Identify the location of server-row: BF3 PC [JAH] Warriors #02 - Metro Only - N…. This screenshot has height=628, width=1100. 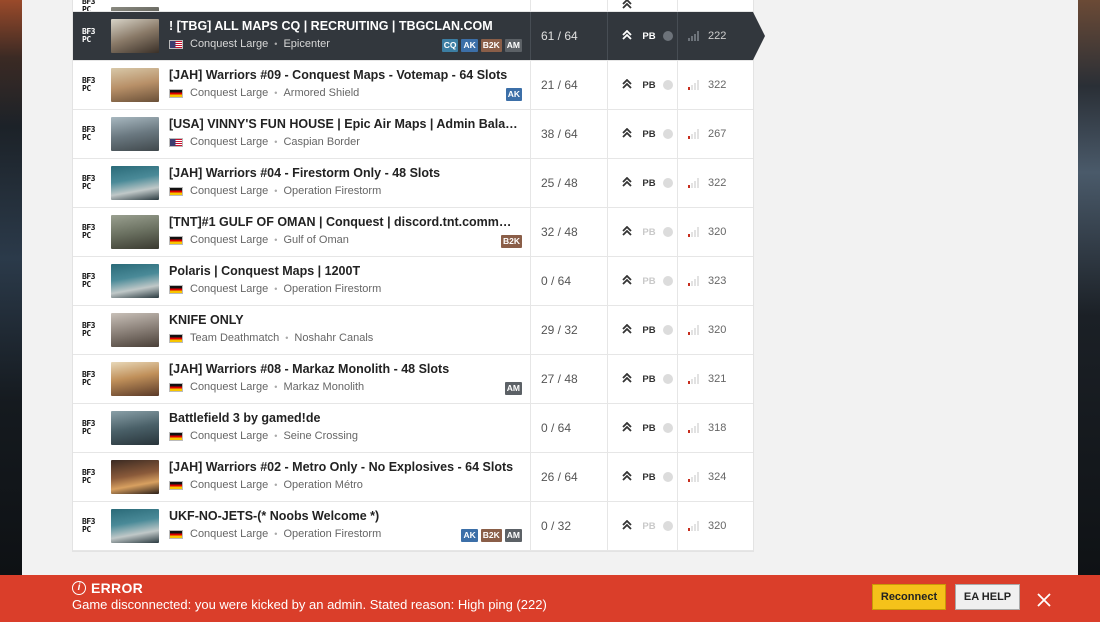
(413, 477).